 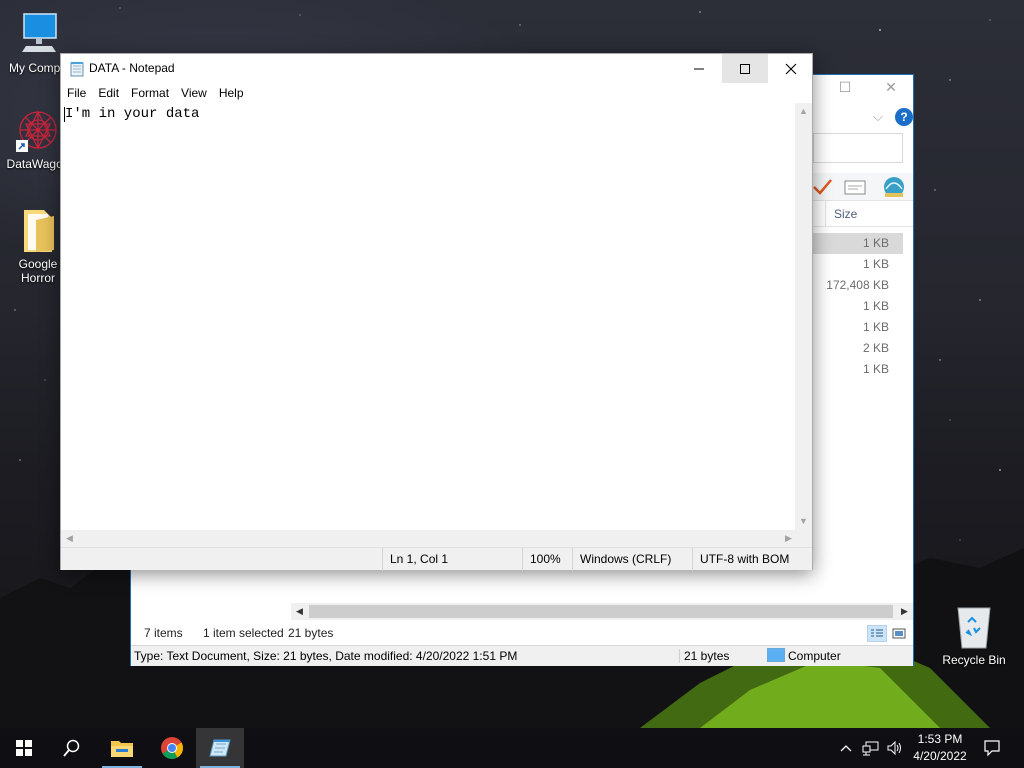 I want to click on computer-icon, so click(x=38, y=34).